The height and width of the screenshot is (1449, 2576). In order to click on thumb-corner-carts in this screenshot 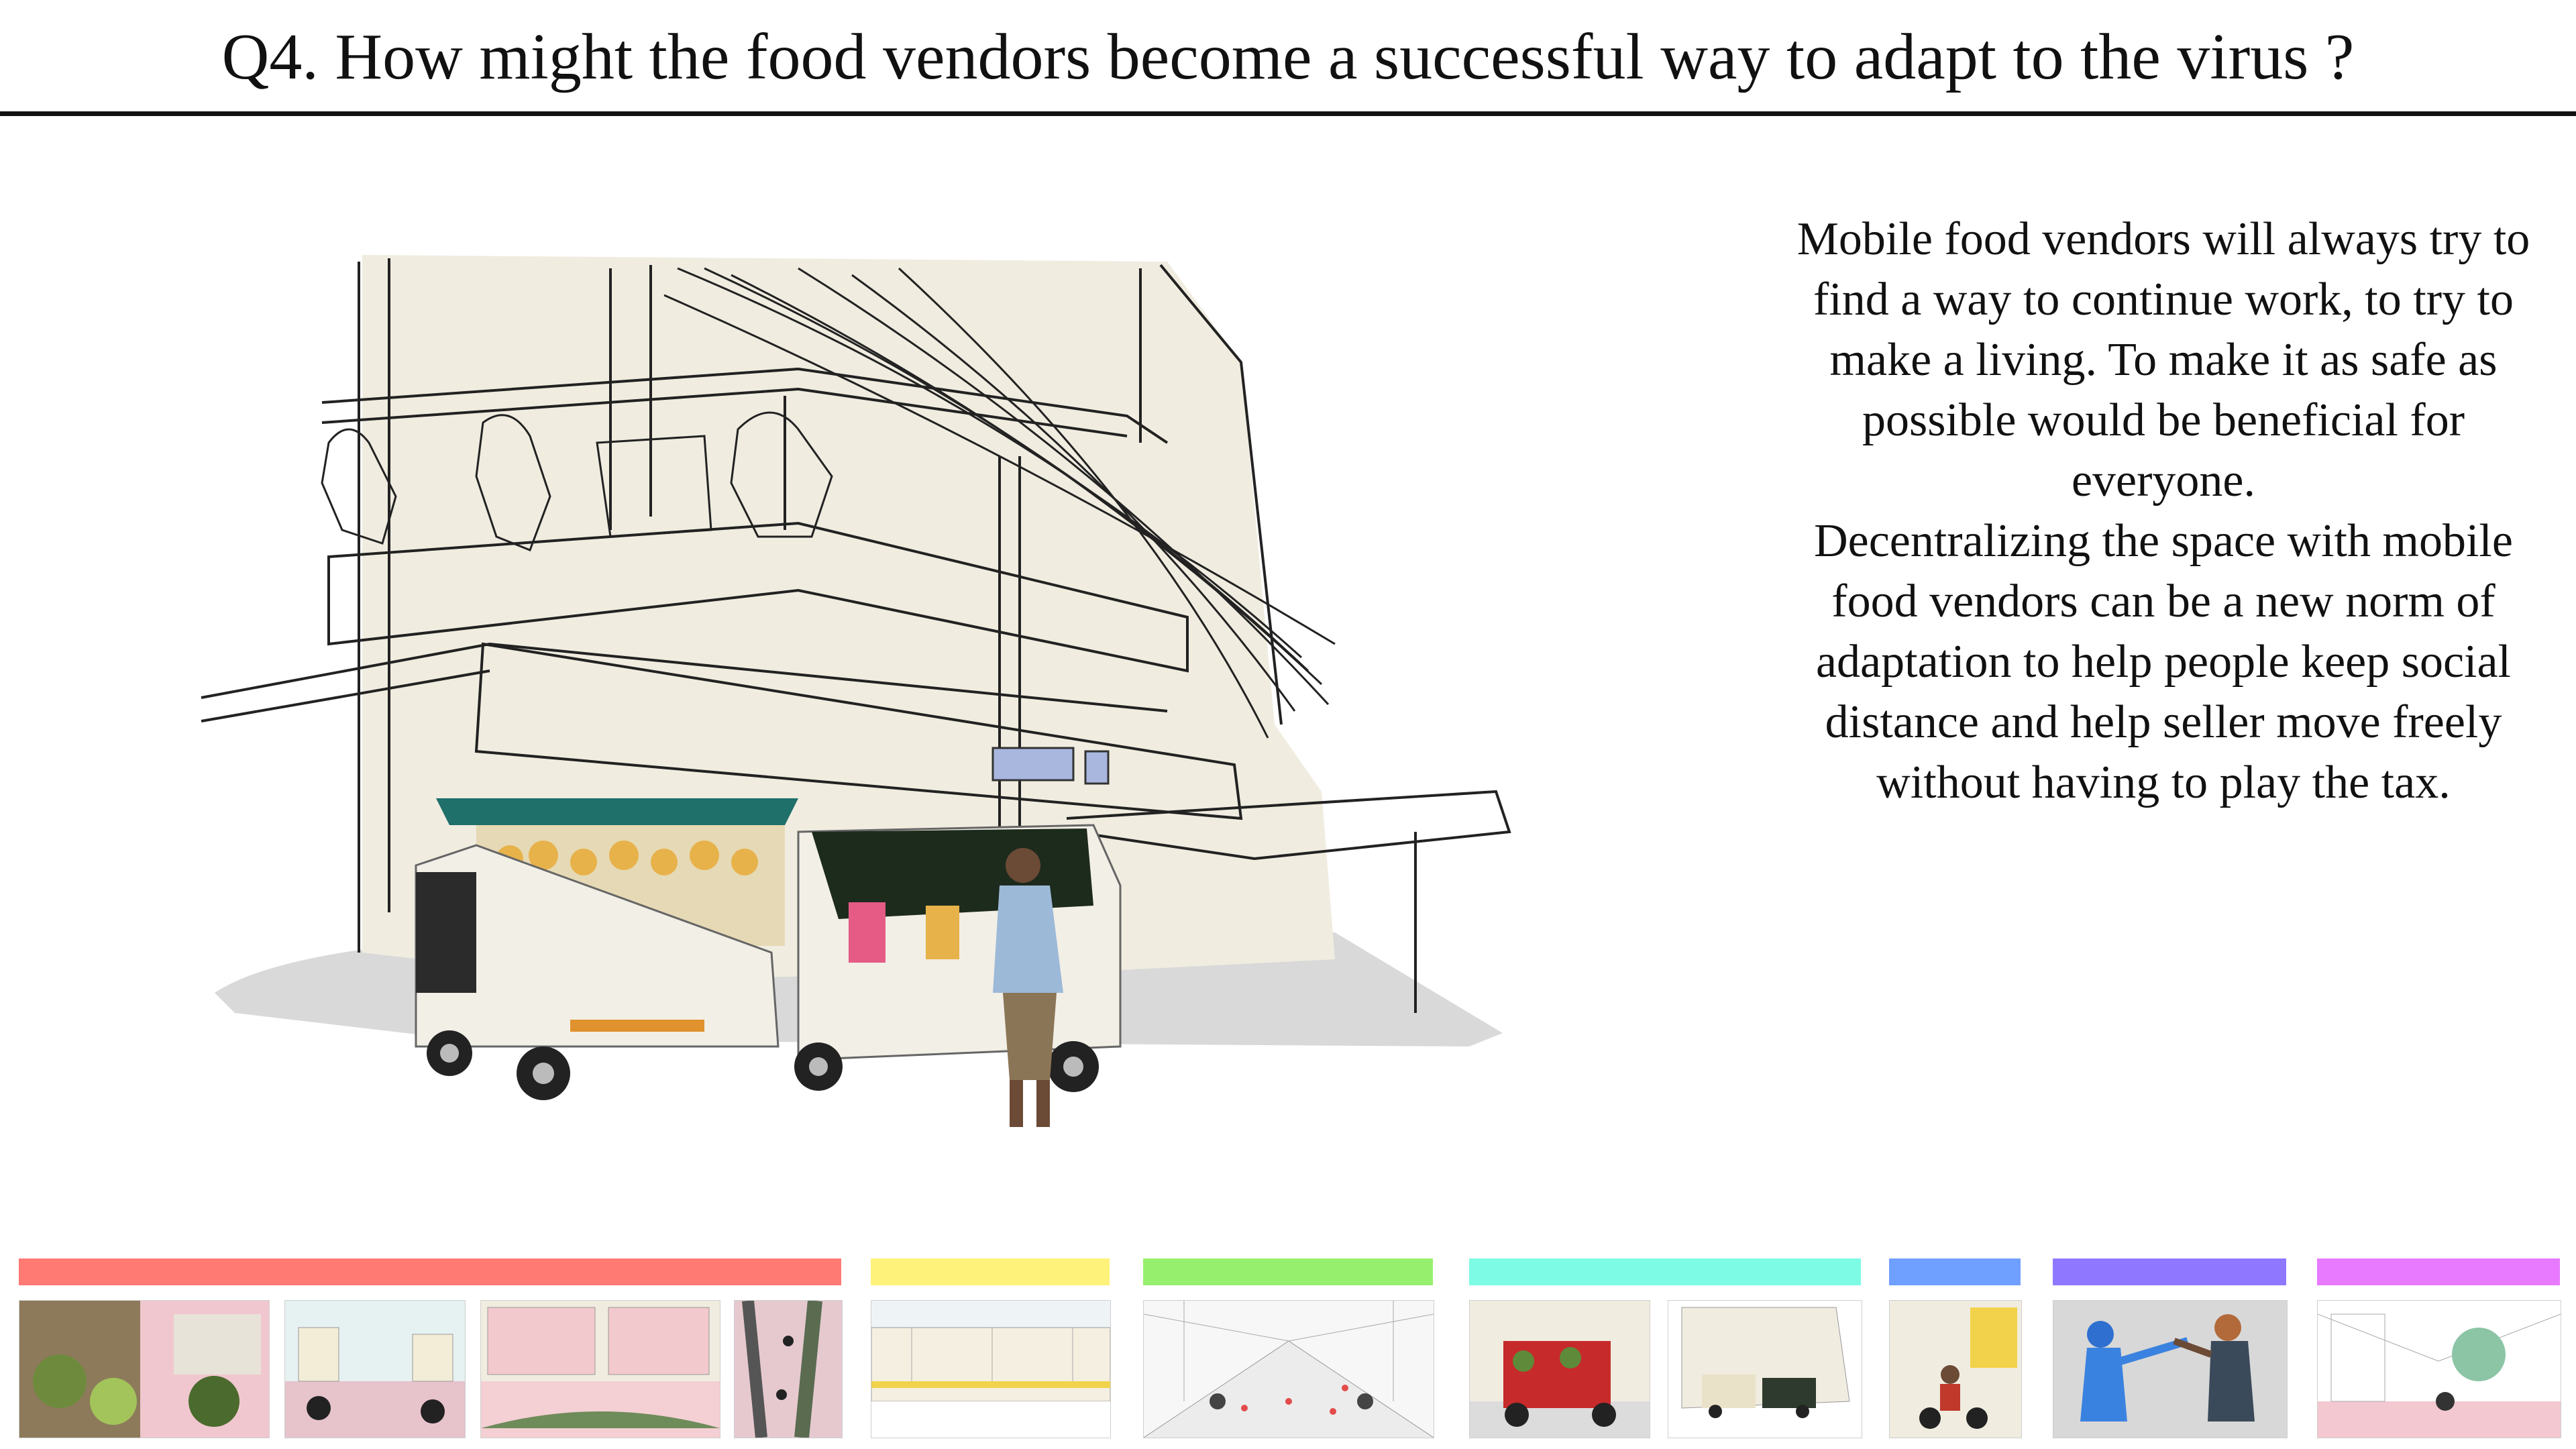, I will do `click(1765, 1369)`.